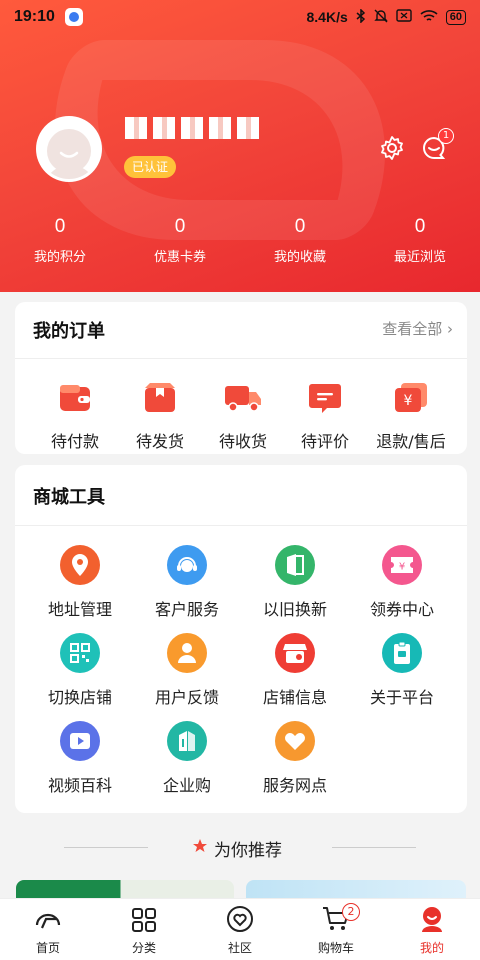 The image size is (480, 960). What do you see at coordinates (294, 697) in the screenshot?
I see `tool-label: 店铺信息` at bounding box center [294, 697].